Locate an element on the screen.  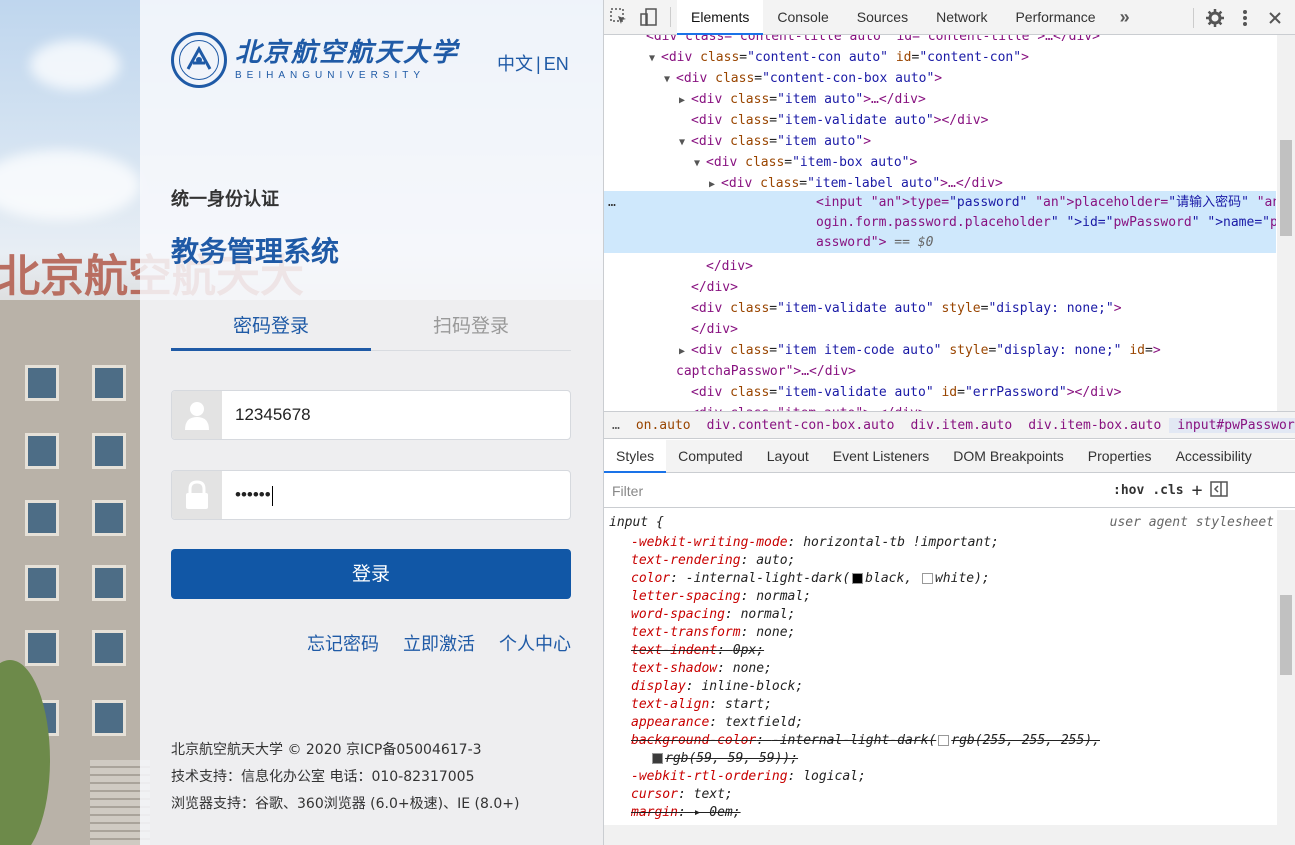
language-switch: 中文 | EN is located at coordinates (533, 63).